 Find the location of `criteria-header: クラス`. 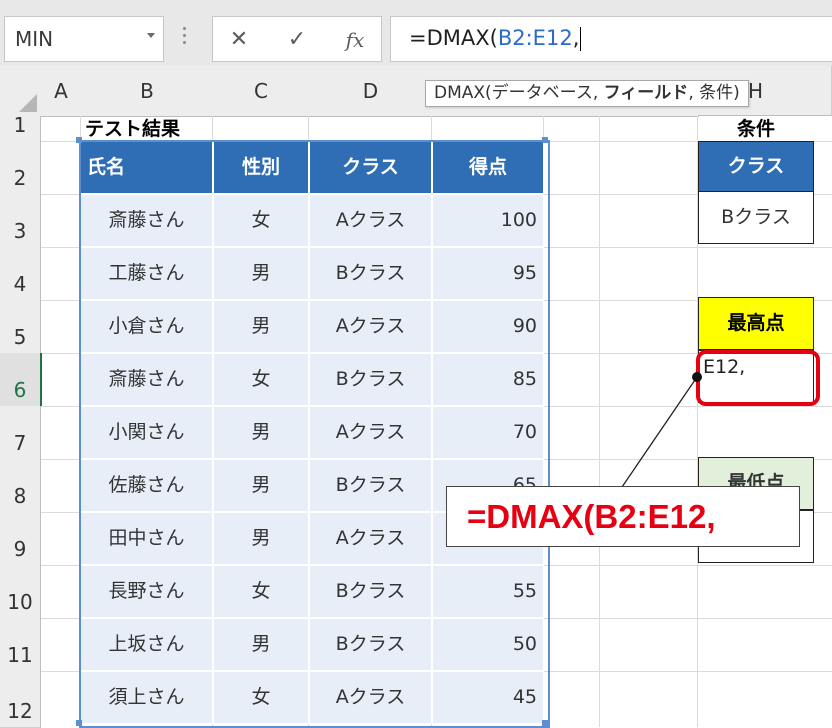

criteria-header: クラス is located at coordinates (756, 166).